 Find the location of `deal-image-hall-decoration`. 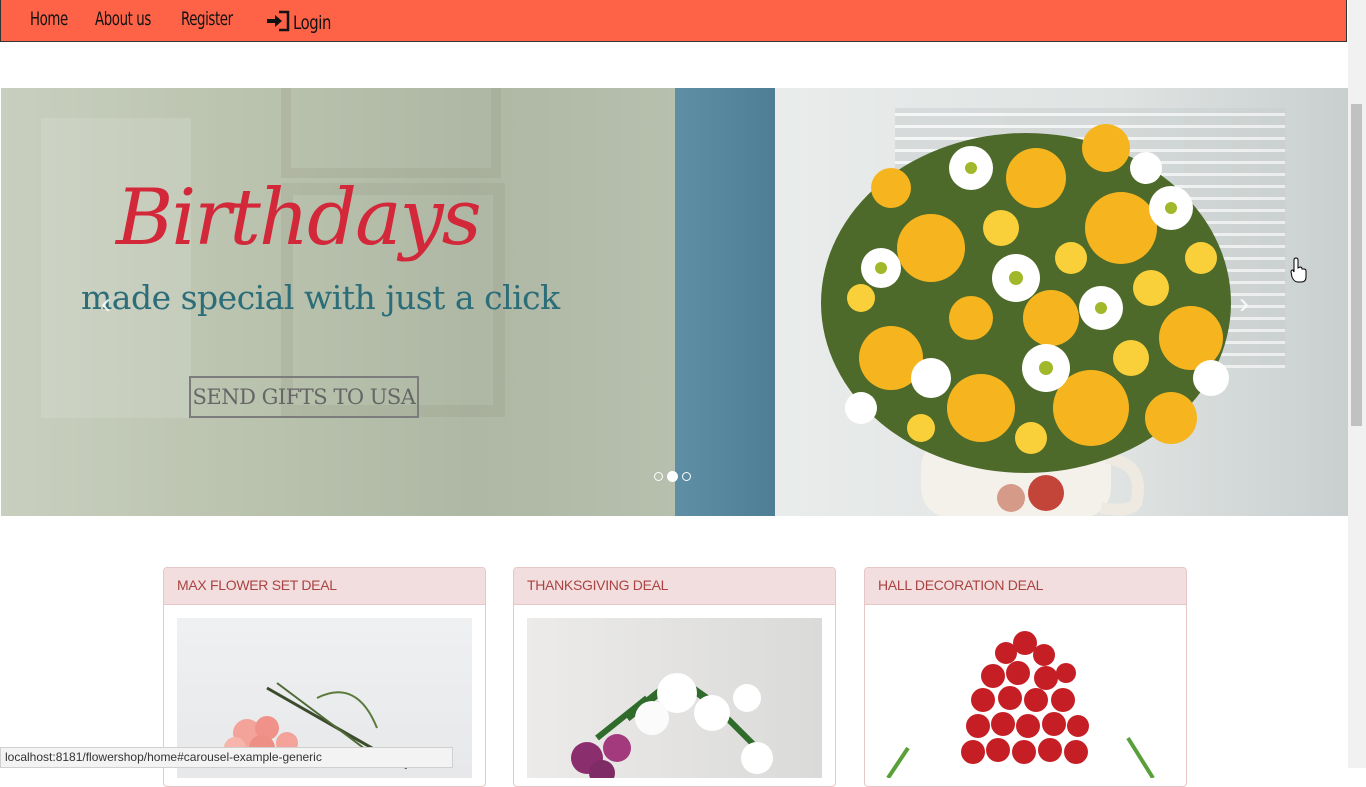

deal-image-hall-decoration is located at coordinates (1025, 698).